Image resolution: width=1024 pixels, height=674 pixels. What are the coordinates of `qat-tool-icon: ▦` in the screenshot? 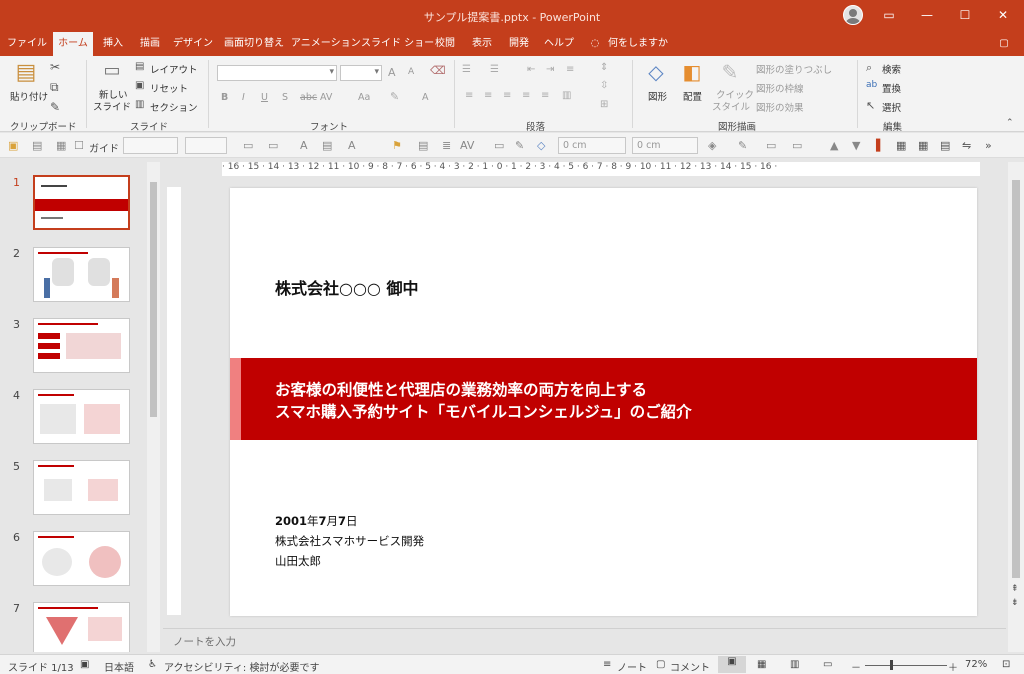 It's located at (923, 145).